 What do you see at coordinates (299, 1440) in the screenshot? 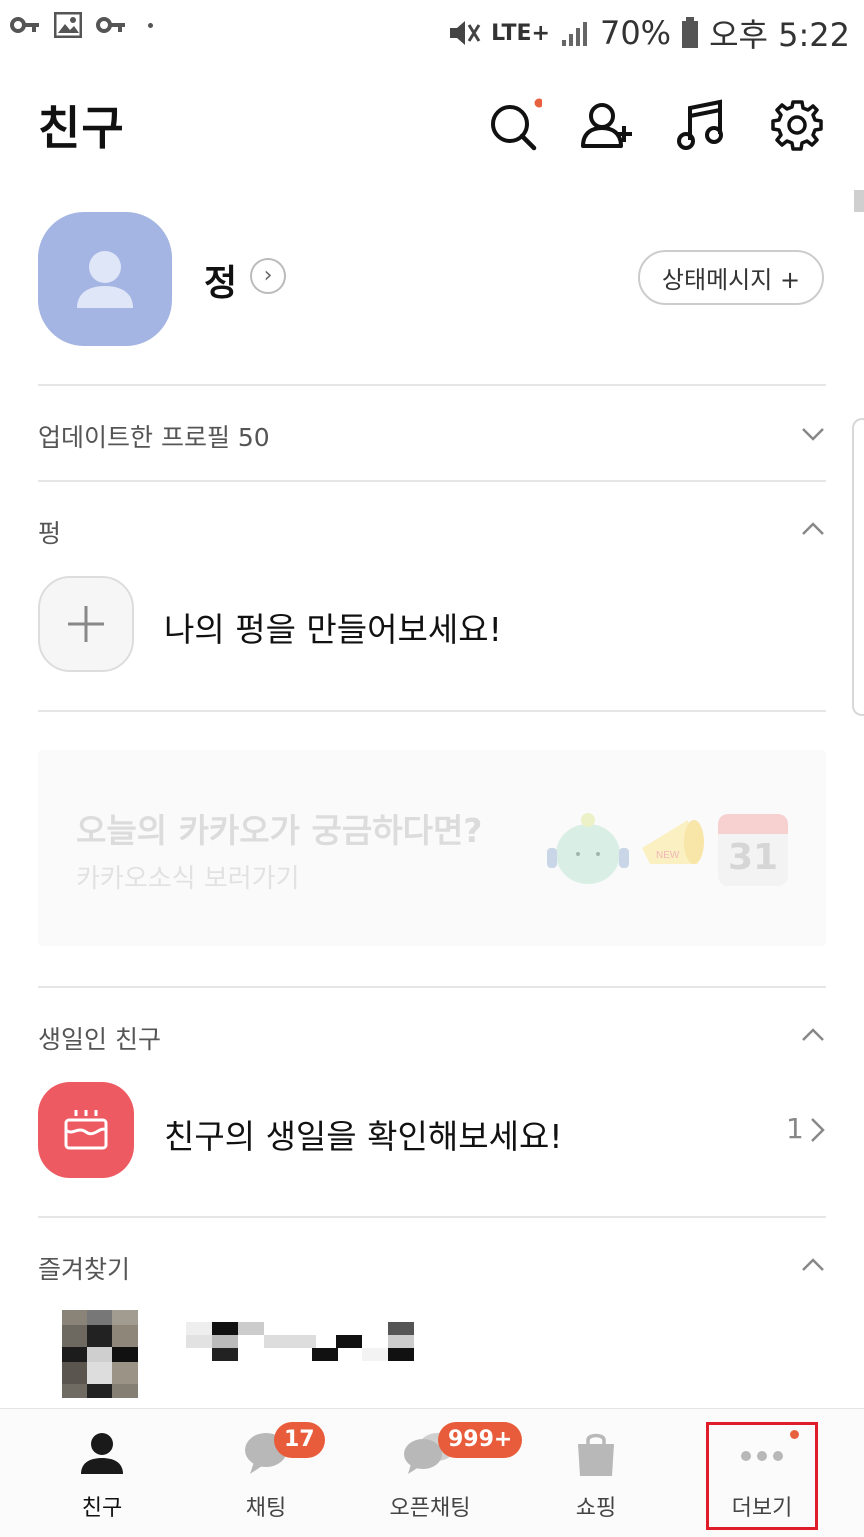
I see `chats-badge: 17` at bounding box center [299, 1440].